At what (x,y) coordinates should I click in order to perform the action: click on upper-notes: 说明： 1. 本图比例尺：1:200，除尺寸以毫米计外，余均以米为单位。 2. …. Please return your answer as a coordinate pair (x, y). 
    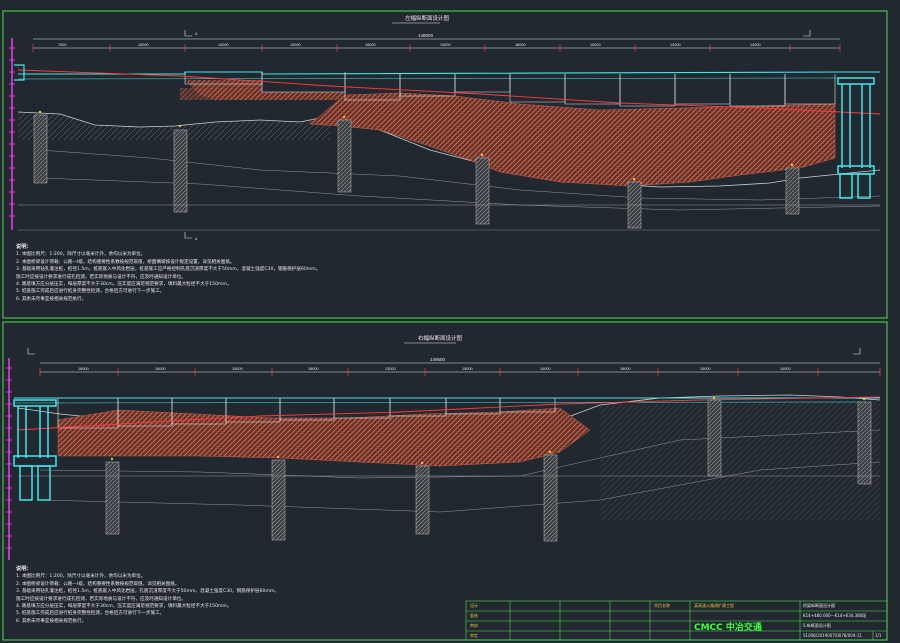
    Looking at the image, I should click on (168, 273).